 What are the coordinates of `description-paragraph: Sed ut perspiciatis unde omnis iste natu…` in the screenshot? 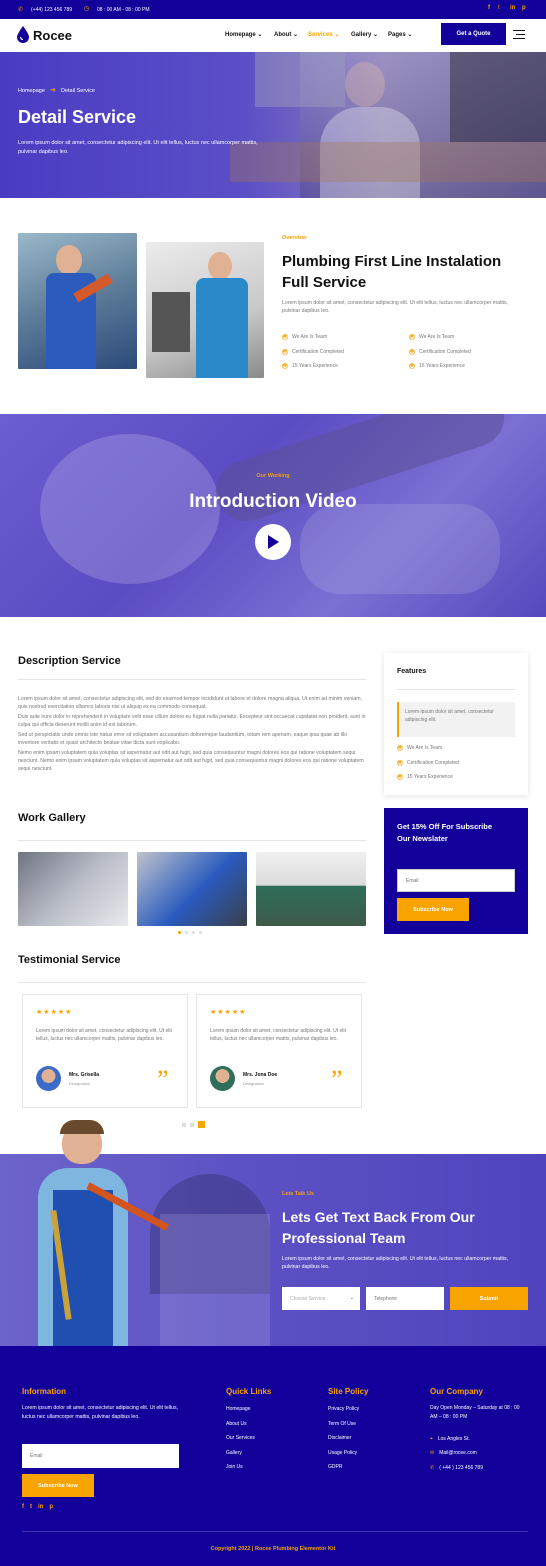 It's located at (183, 739).